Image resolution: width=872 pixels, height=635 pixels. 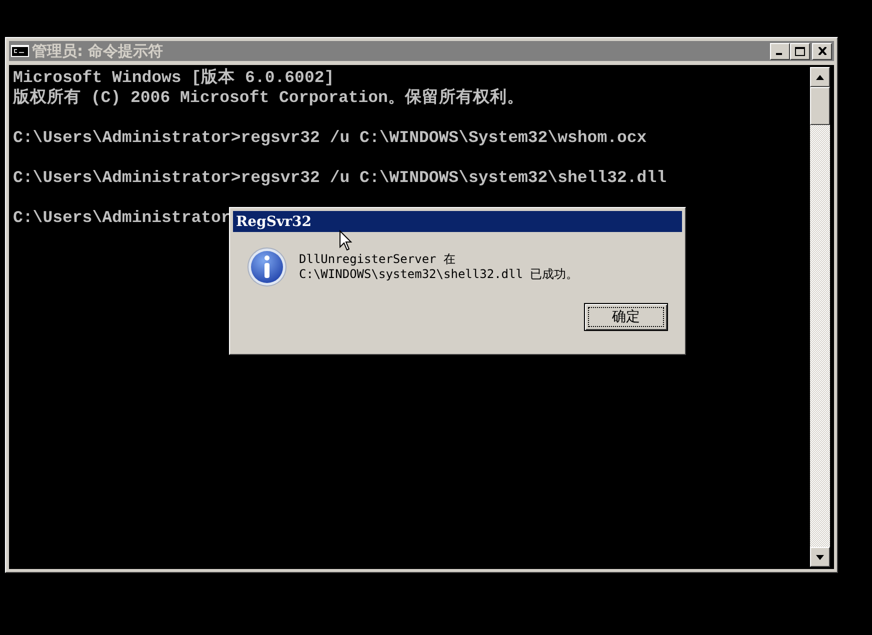 I want to click on dialog-title: RegSvr32, so click(x=274, y=222).